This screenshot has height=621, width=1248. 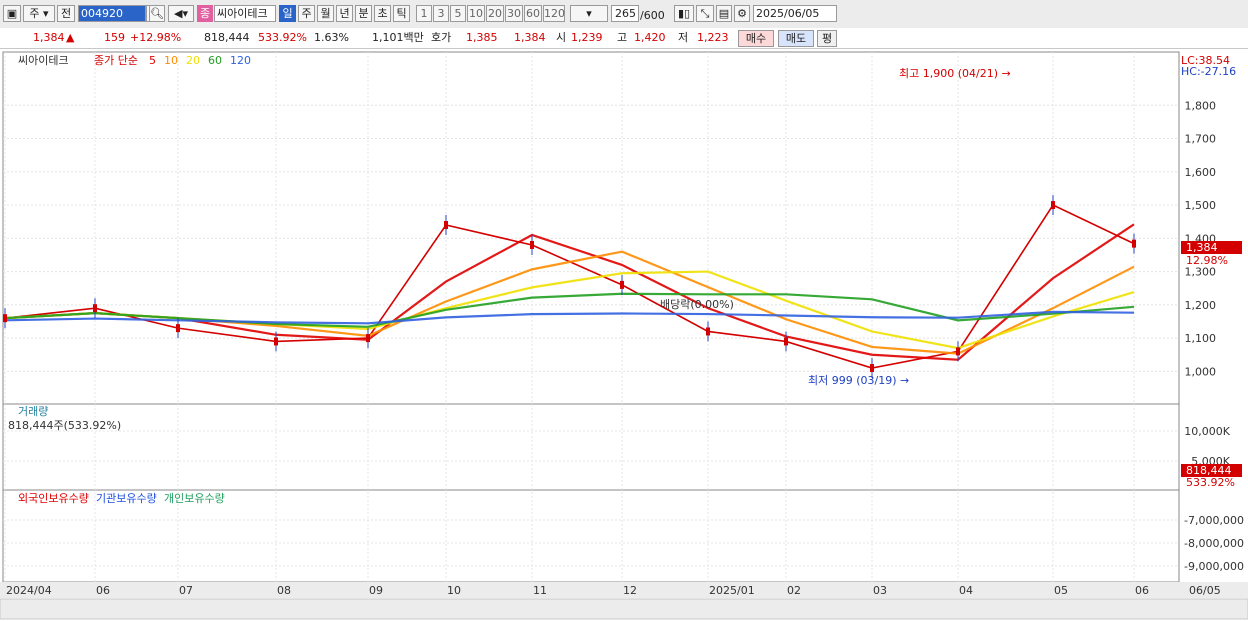 What do you see at coordinates (454, 590) in the screenshot?
I see `time-tick-label: 10` at bounding box center [454, 590].